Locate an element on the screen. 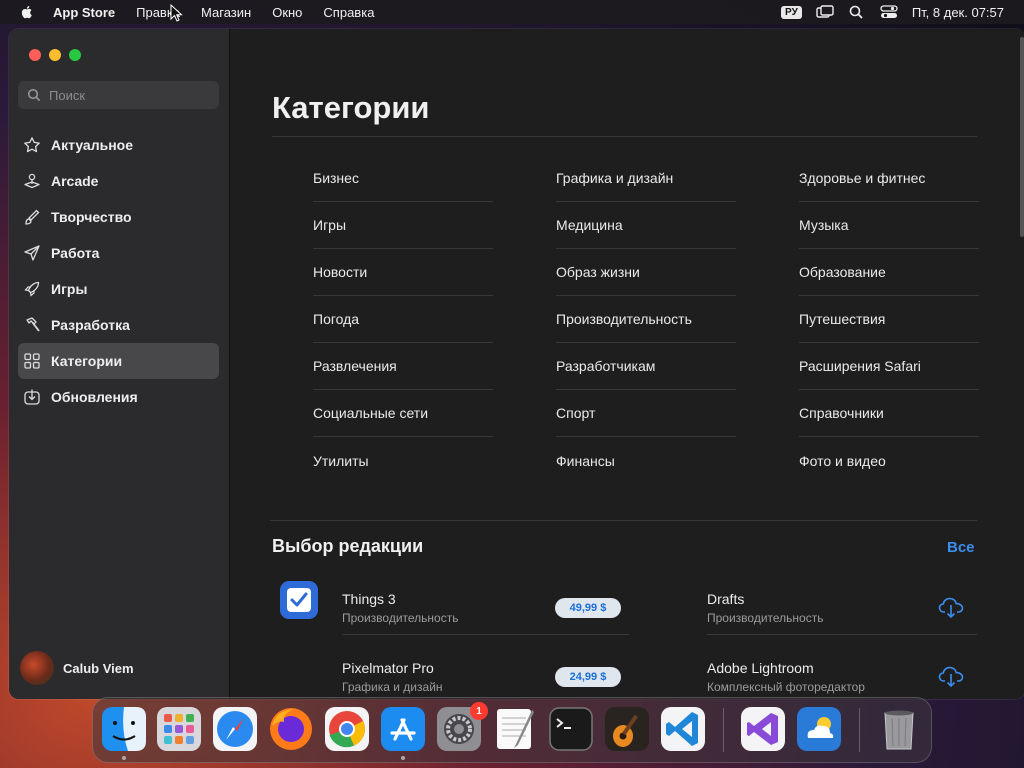  sidebar-item-label: Актуальное is located at coordinates (92, 145).